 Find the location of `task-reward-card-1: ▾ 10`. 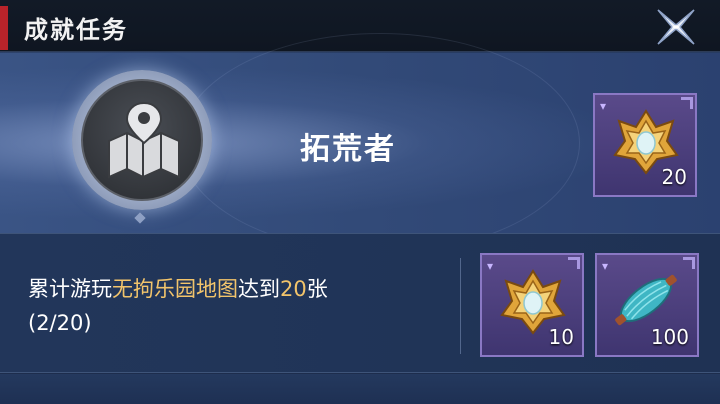

task-reward-card-1: ▾ 10 is located at coordinates (532, 305).